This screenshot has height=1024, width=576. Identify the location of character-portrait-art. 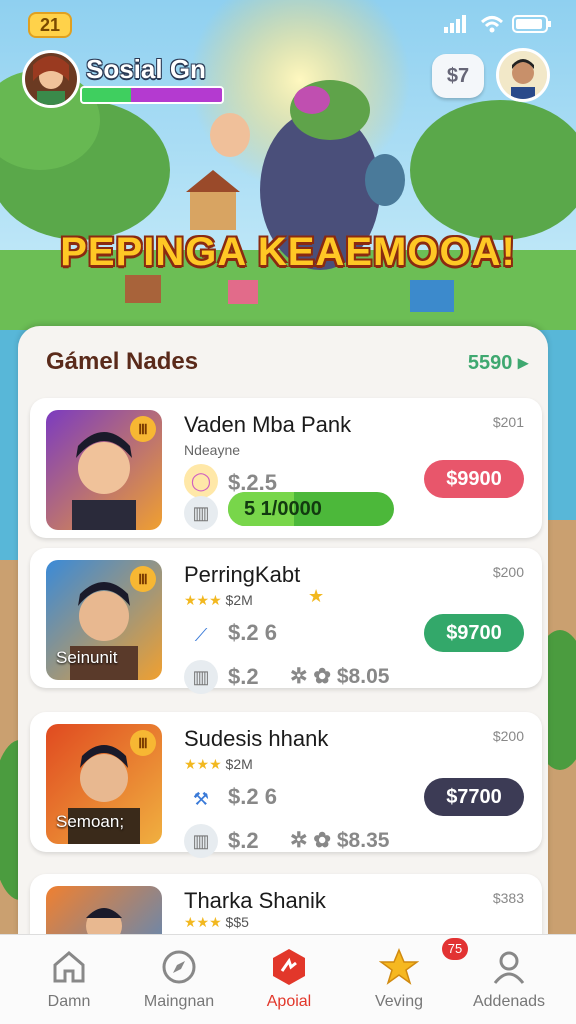
(104, 922).